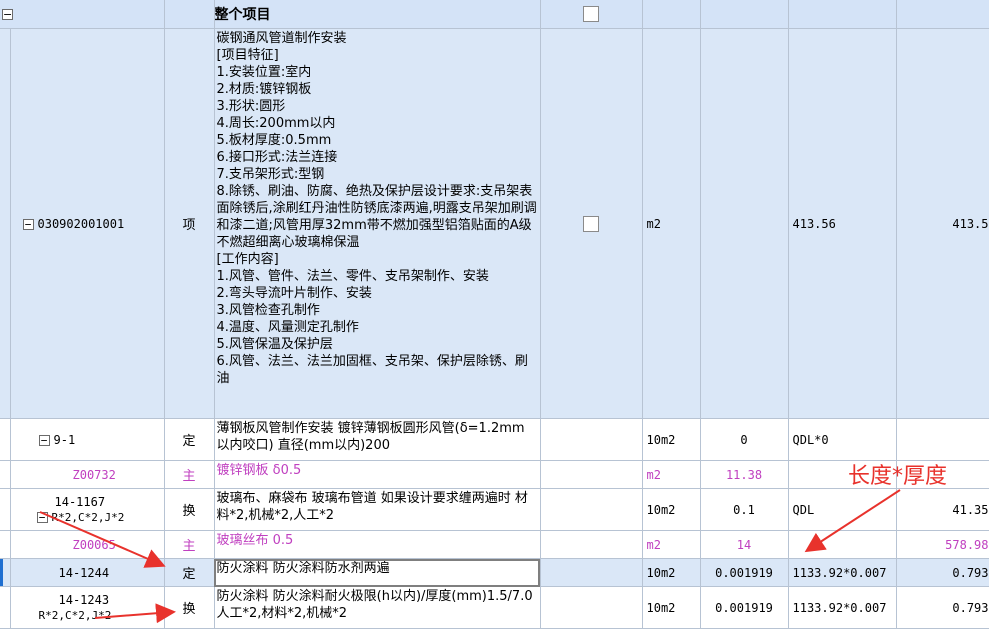 The image size is (989, 640). I want to click on annotation-text: 长度*厚度, so click(898, 476).